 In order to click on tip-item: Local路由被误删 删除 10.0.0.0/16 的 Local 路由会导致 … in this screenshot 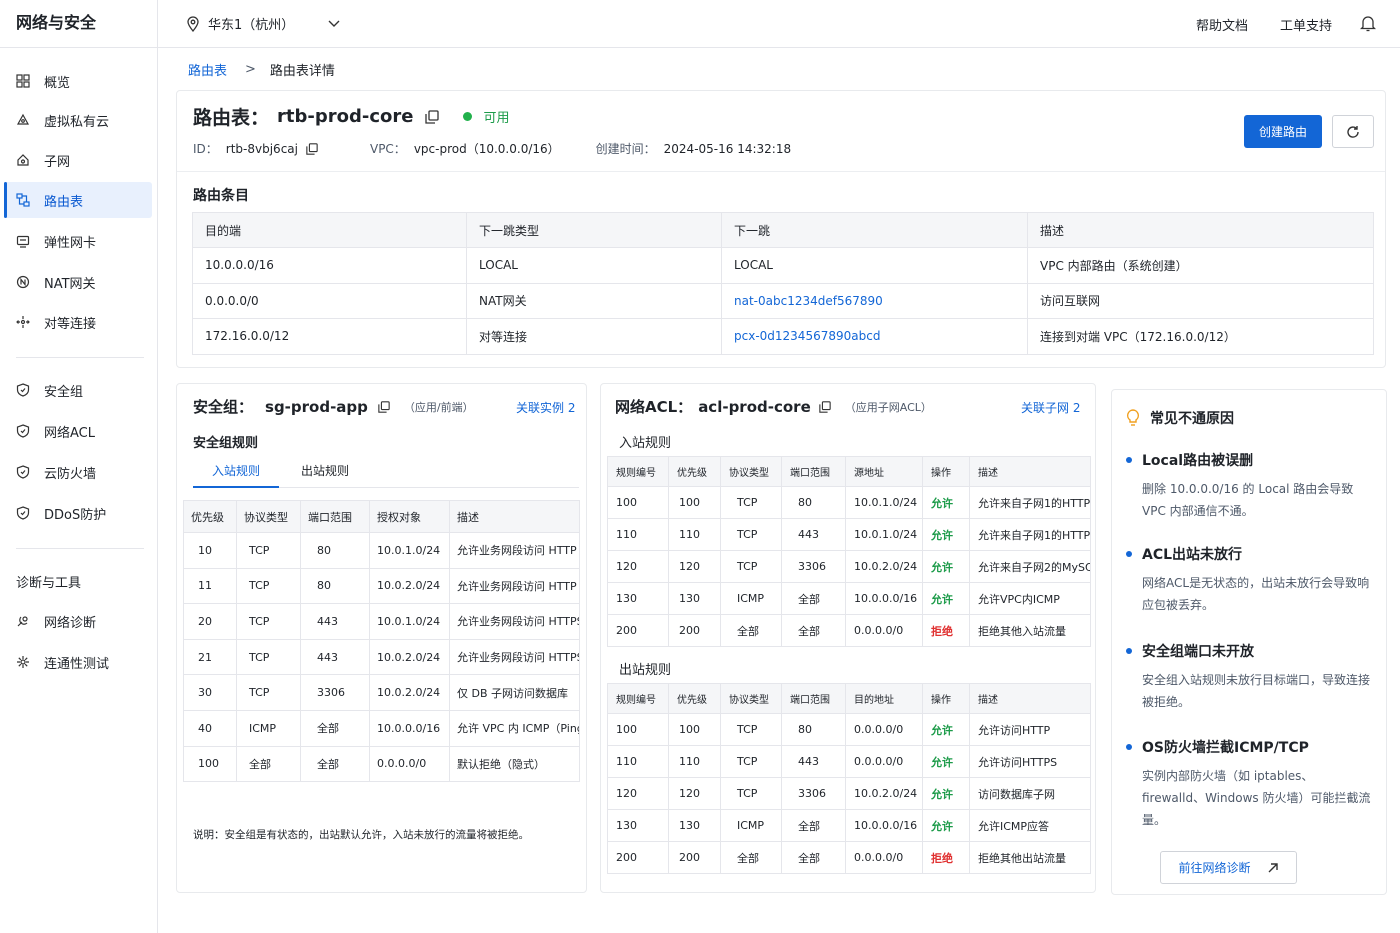, I will do `click(1251, 486)`.